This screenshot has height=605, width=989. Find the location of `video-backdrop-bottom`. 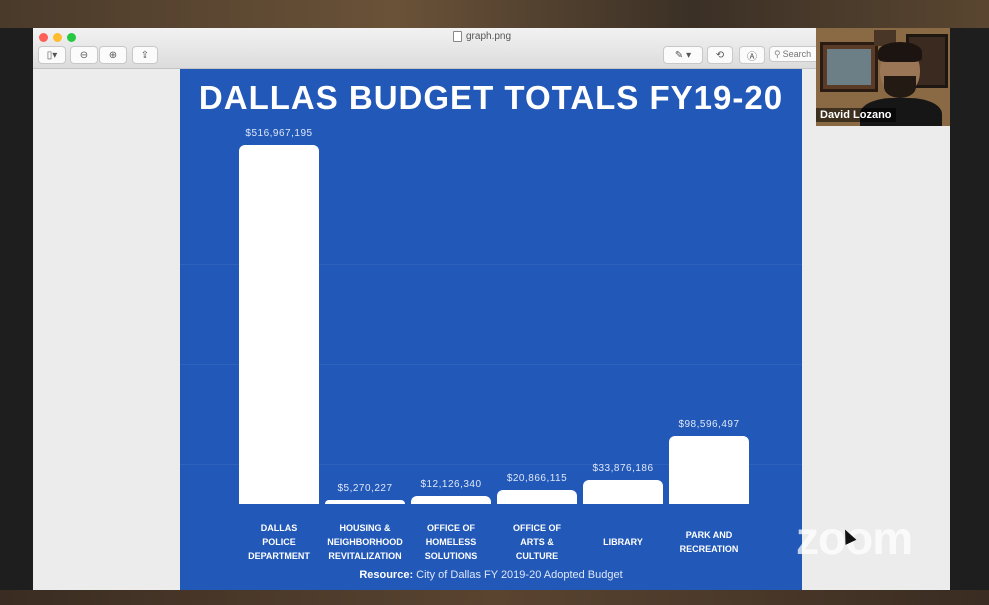

video-backdrop-bottom is located at coordinates (494, 597).